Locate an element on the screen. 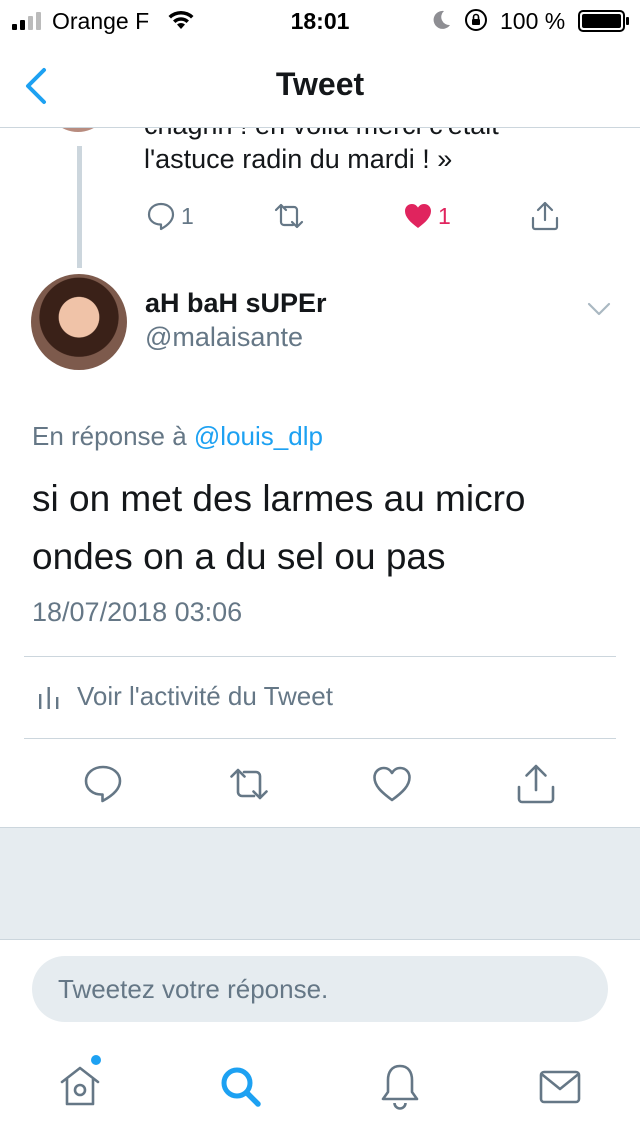  orientation-lock-icon is located at coordinates (476, 20).